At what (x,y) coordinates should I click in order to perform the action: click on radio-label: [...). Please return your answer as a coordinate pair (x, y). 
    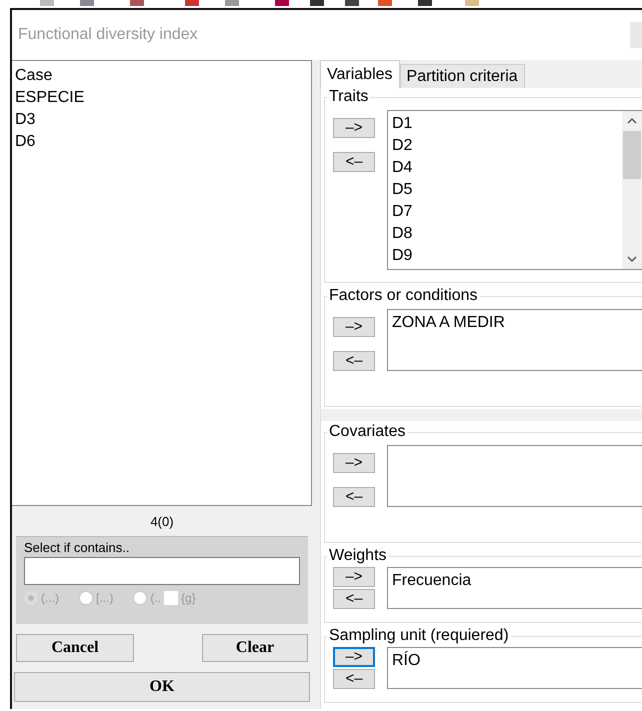
    Looking at the image, I should click on (105, 598).